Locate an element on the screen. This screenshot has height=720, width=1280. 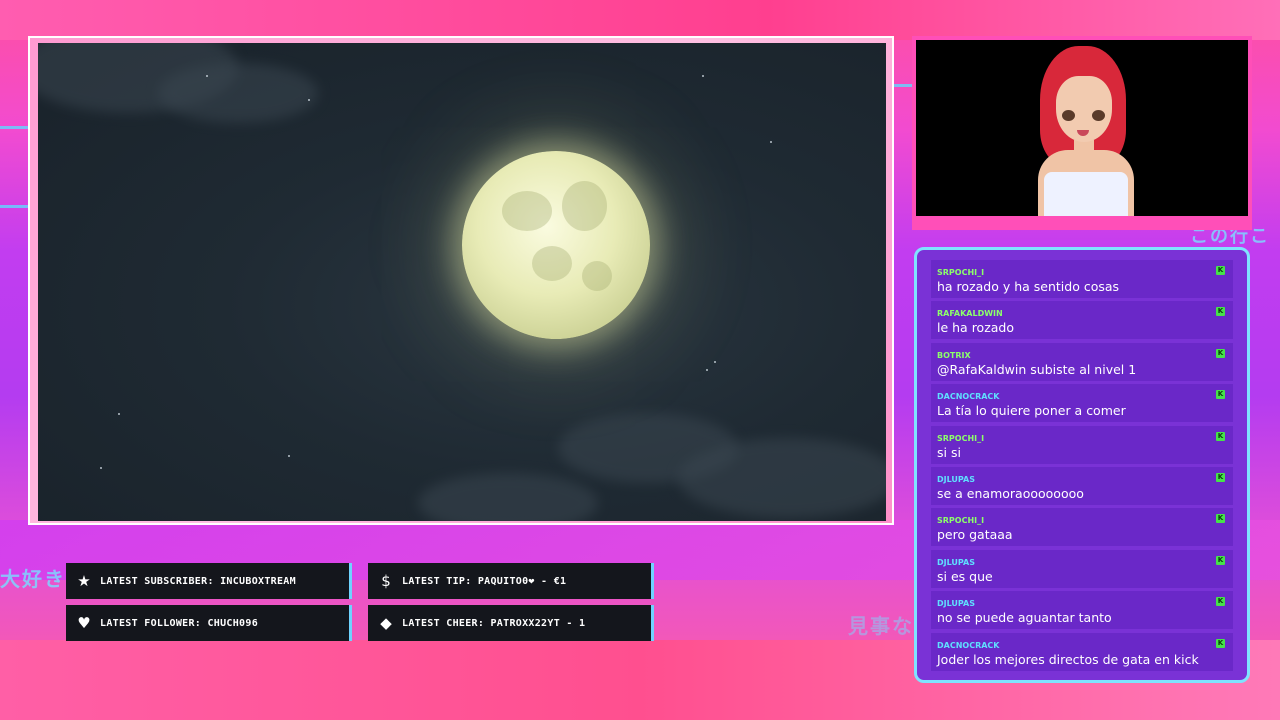
chat-message: SRPOCHI_Iha rozado y ha sentido cosas K is located at coordinates (1082, 279).